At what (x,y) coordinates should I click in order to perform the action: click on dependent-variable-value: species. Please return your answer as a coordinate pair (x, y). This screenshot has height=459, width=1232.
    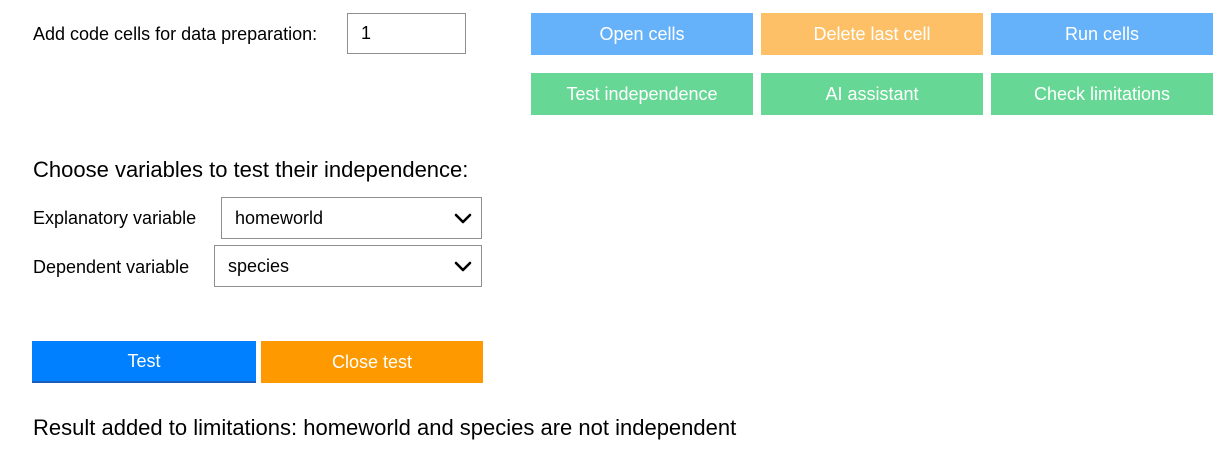
    Looking at the image, I should click on (259, 265).